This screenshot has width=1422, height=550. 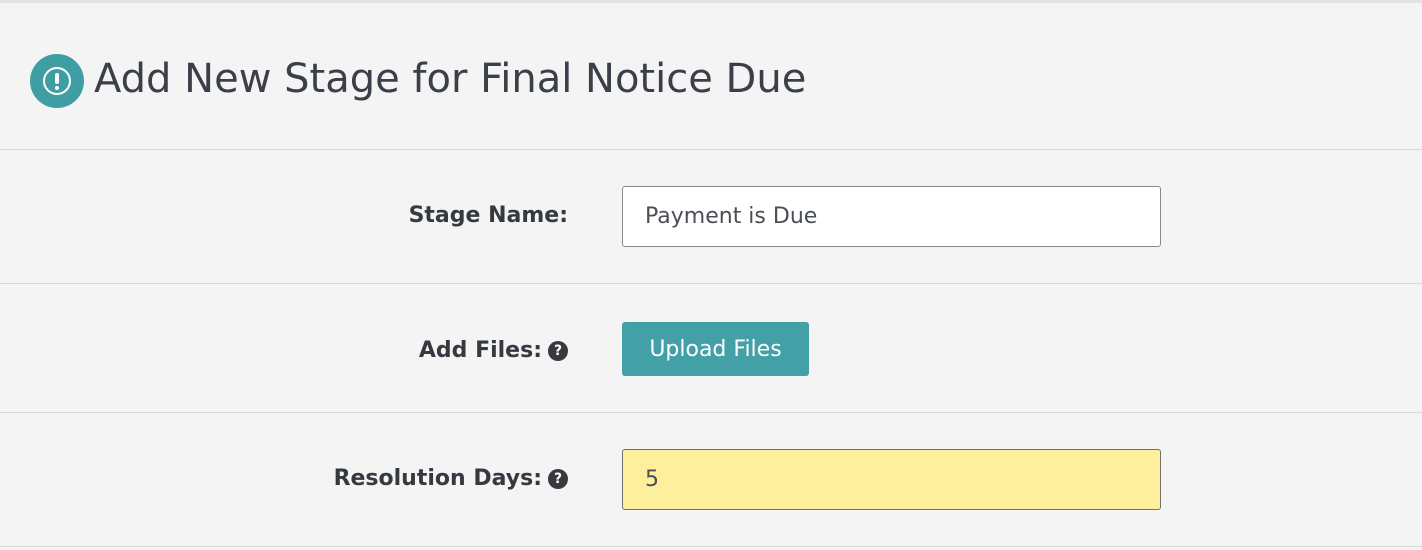 What do you see at coordinates (450, 79) in the screenshot?
I see `page-title: Add New Stage for Final Notice Due` at bounding box center [450, 79].